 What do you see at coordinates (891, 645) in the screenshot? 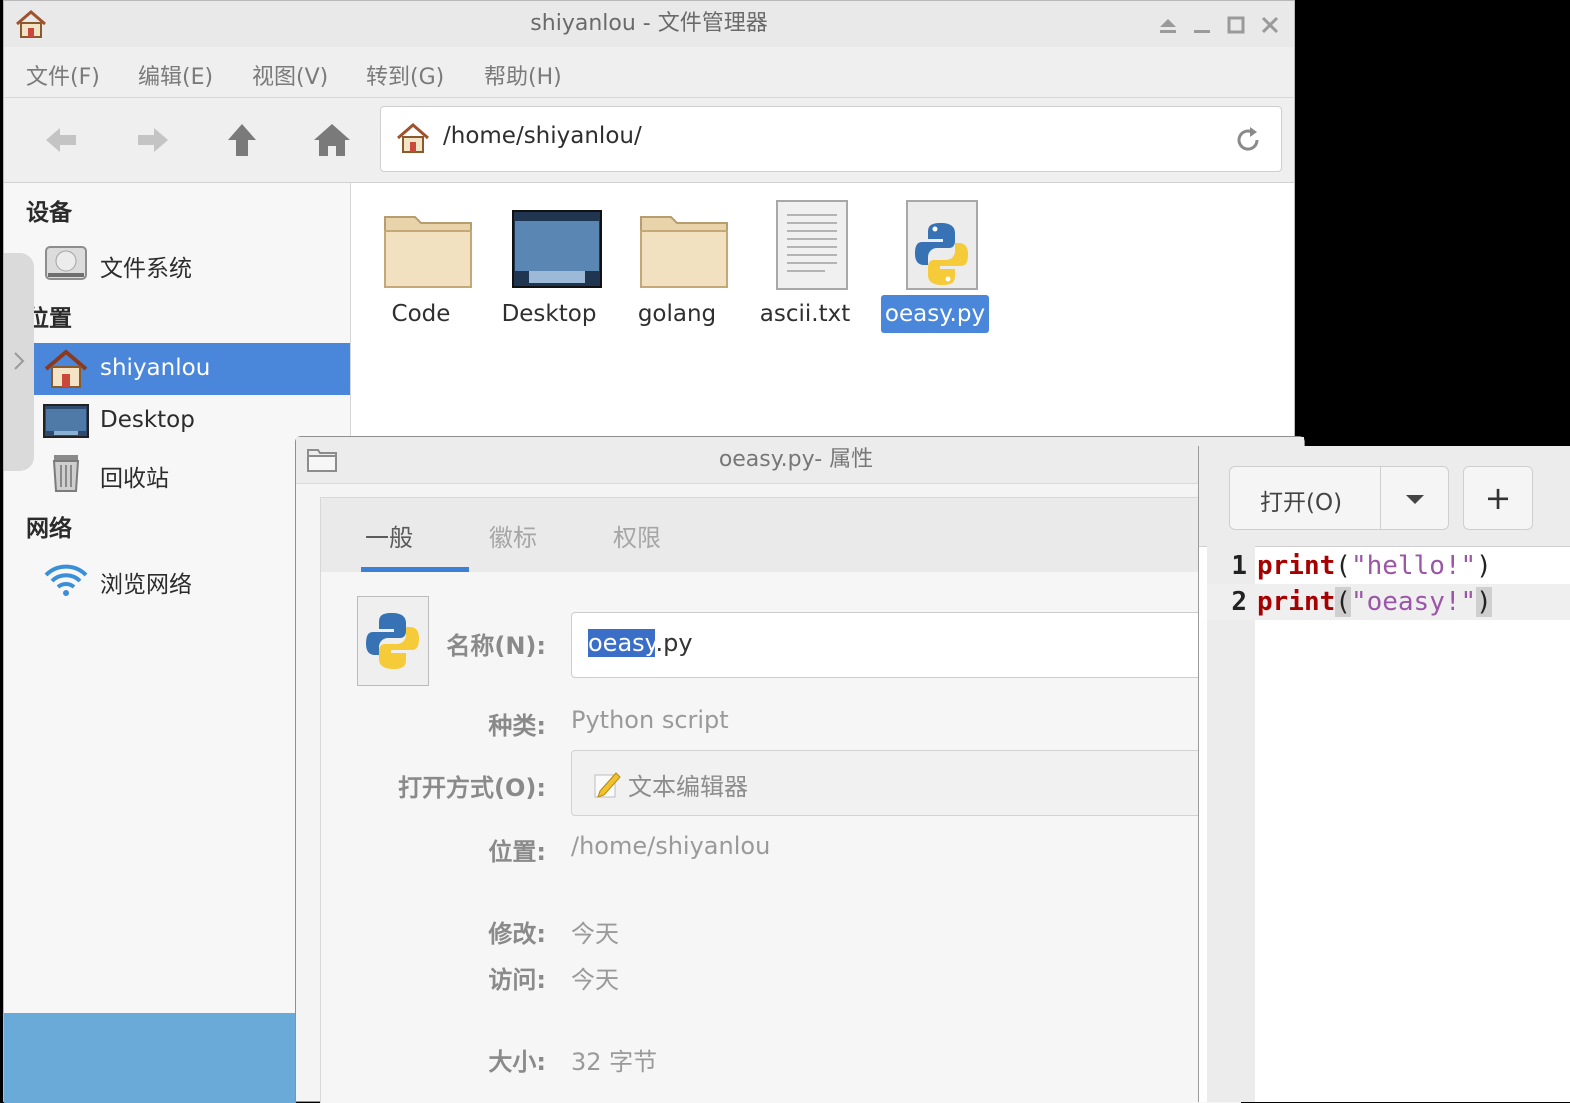
I see `name-input: oeasy.py` at bounding box center [891, 645].